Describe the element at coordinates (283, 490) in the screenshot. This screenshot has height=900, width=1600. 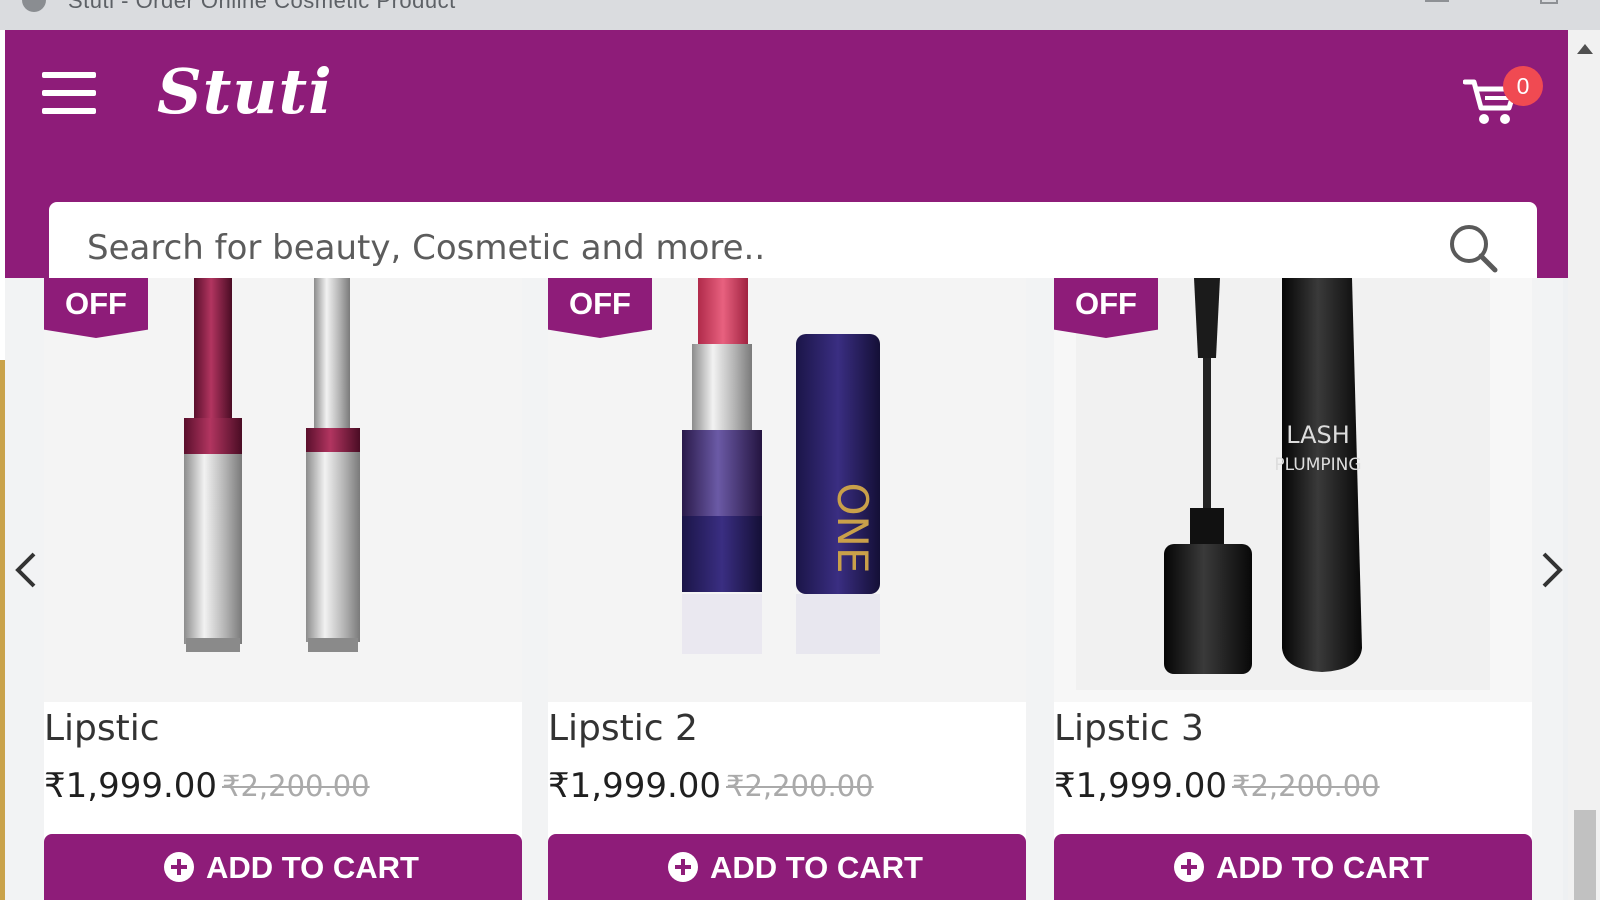
I see `product-image-lipstick-duo: OFF` at that location.